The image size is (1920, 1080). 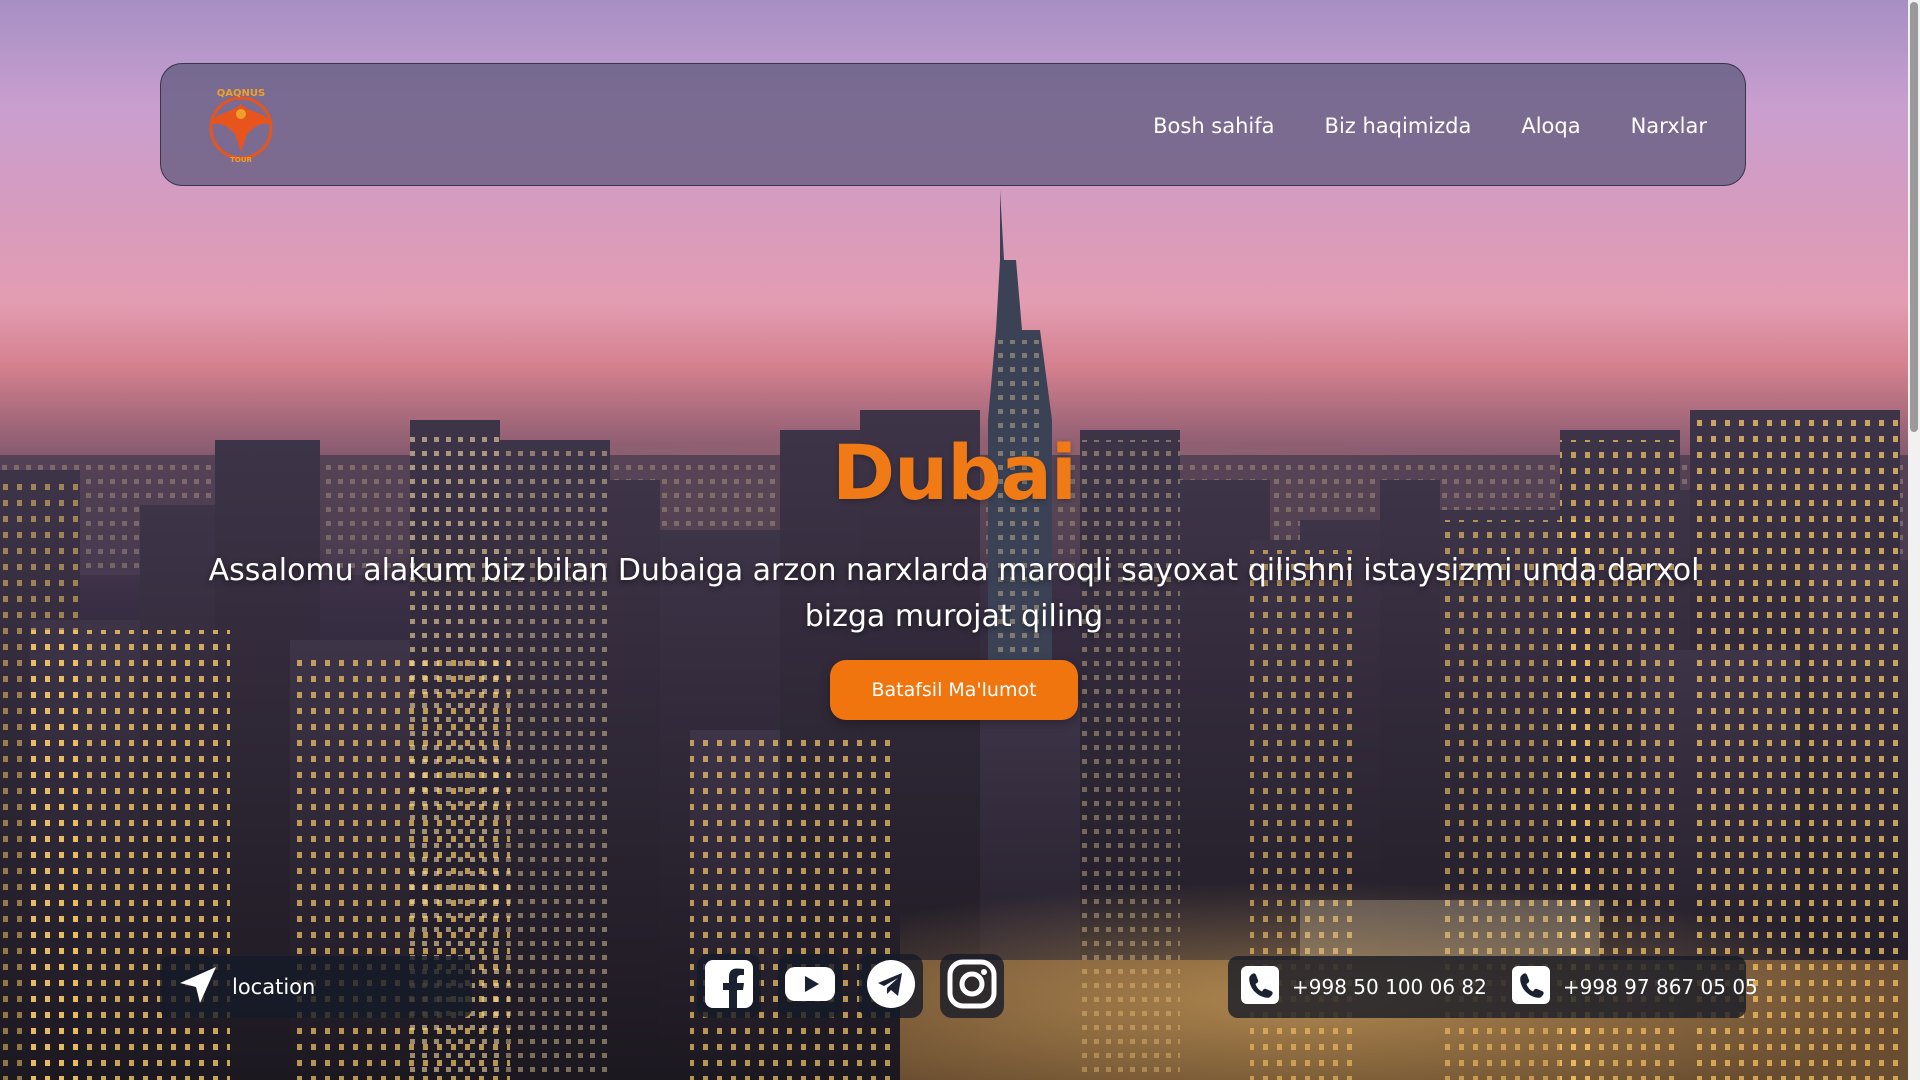 I want to click on location-link: location, so click(x=316, y=987).